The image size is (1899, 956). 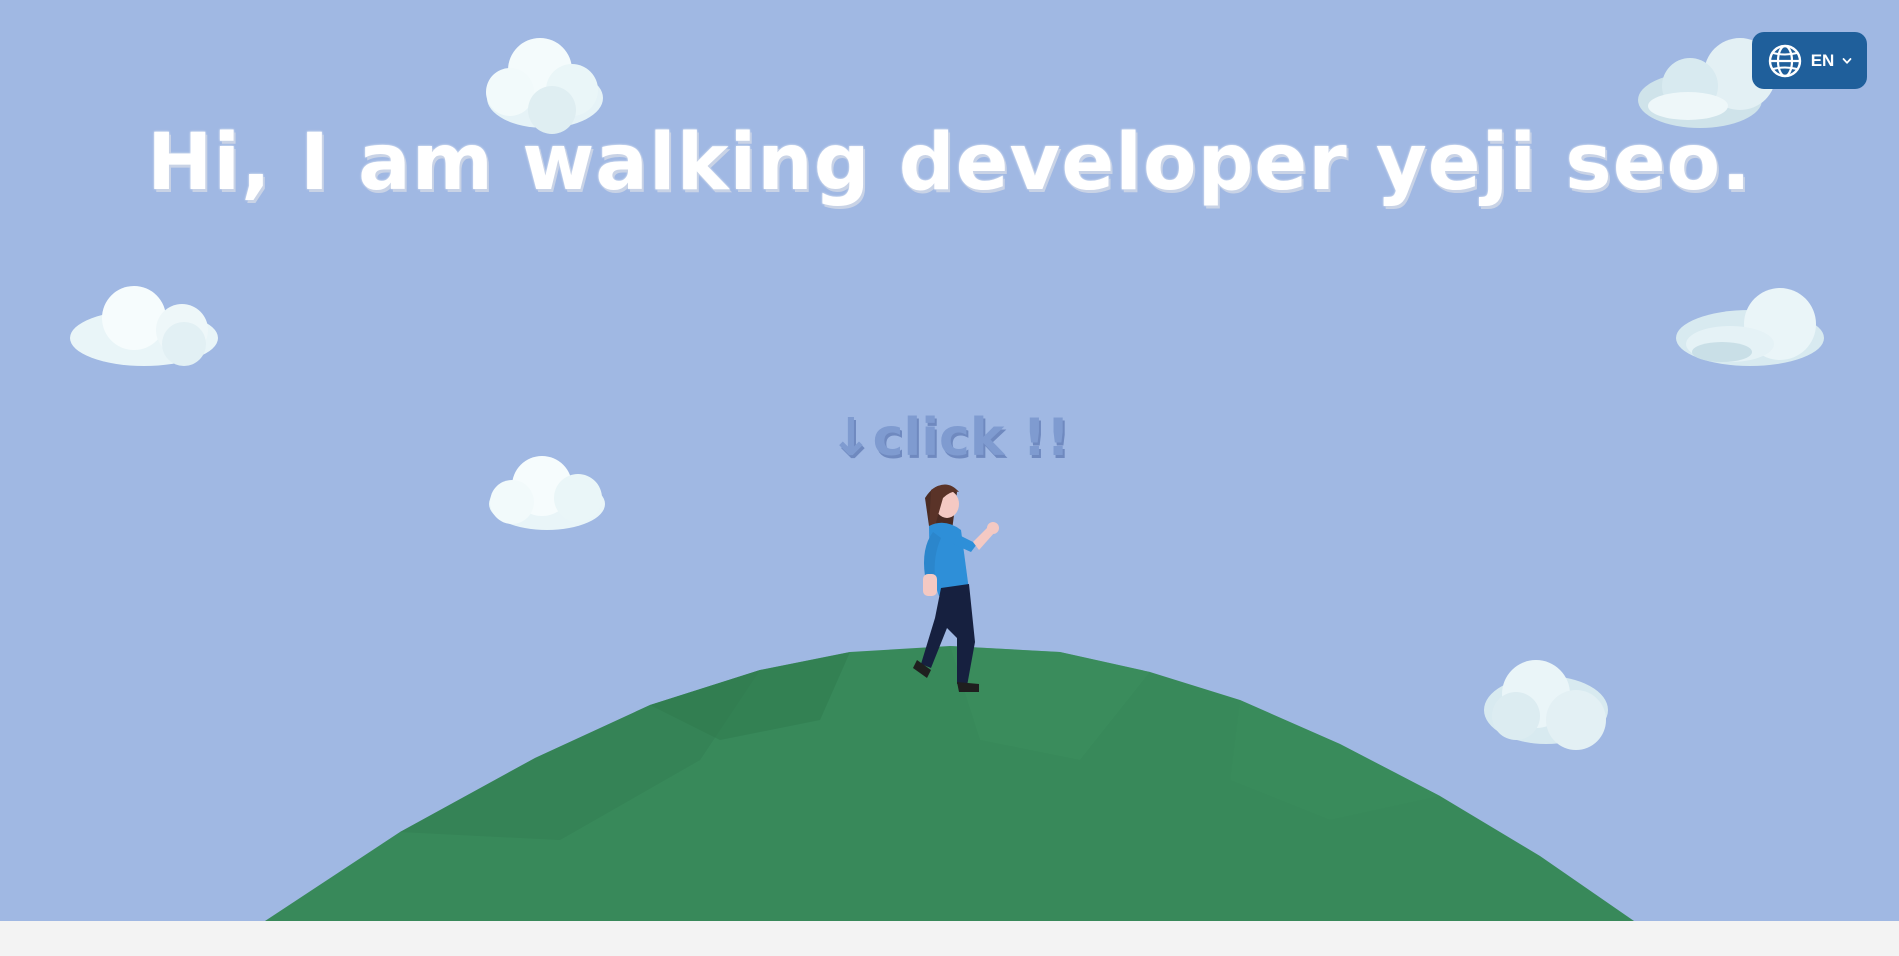 What do you see at coordinates (1784, 60) in the screenshot?
I see `globe-icon` at bounding box center [1784, 60].